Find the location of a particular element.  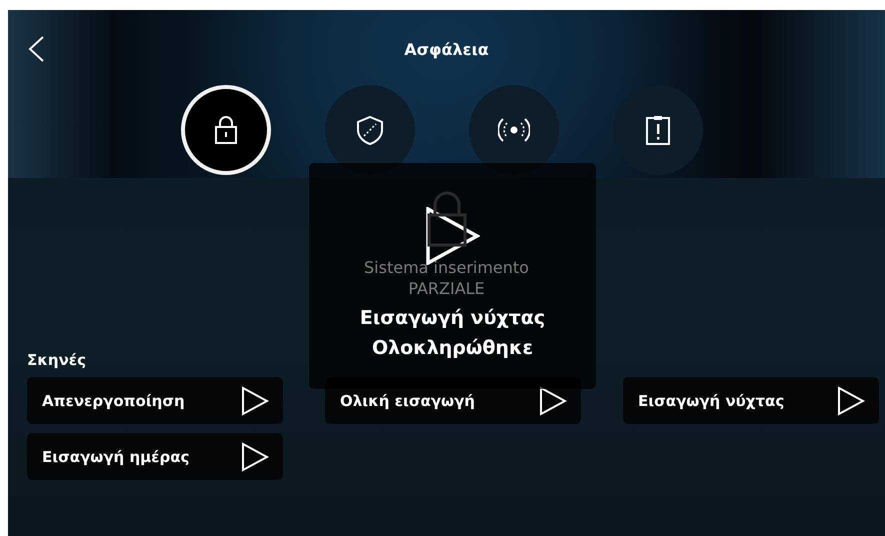

status-text: PARZIALE is located at coordinates (446, 288).